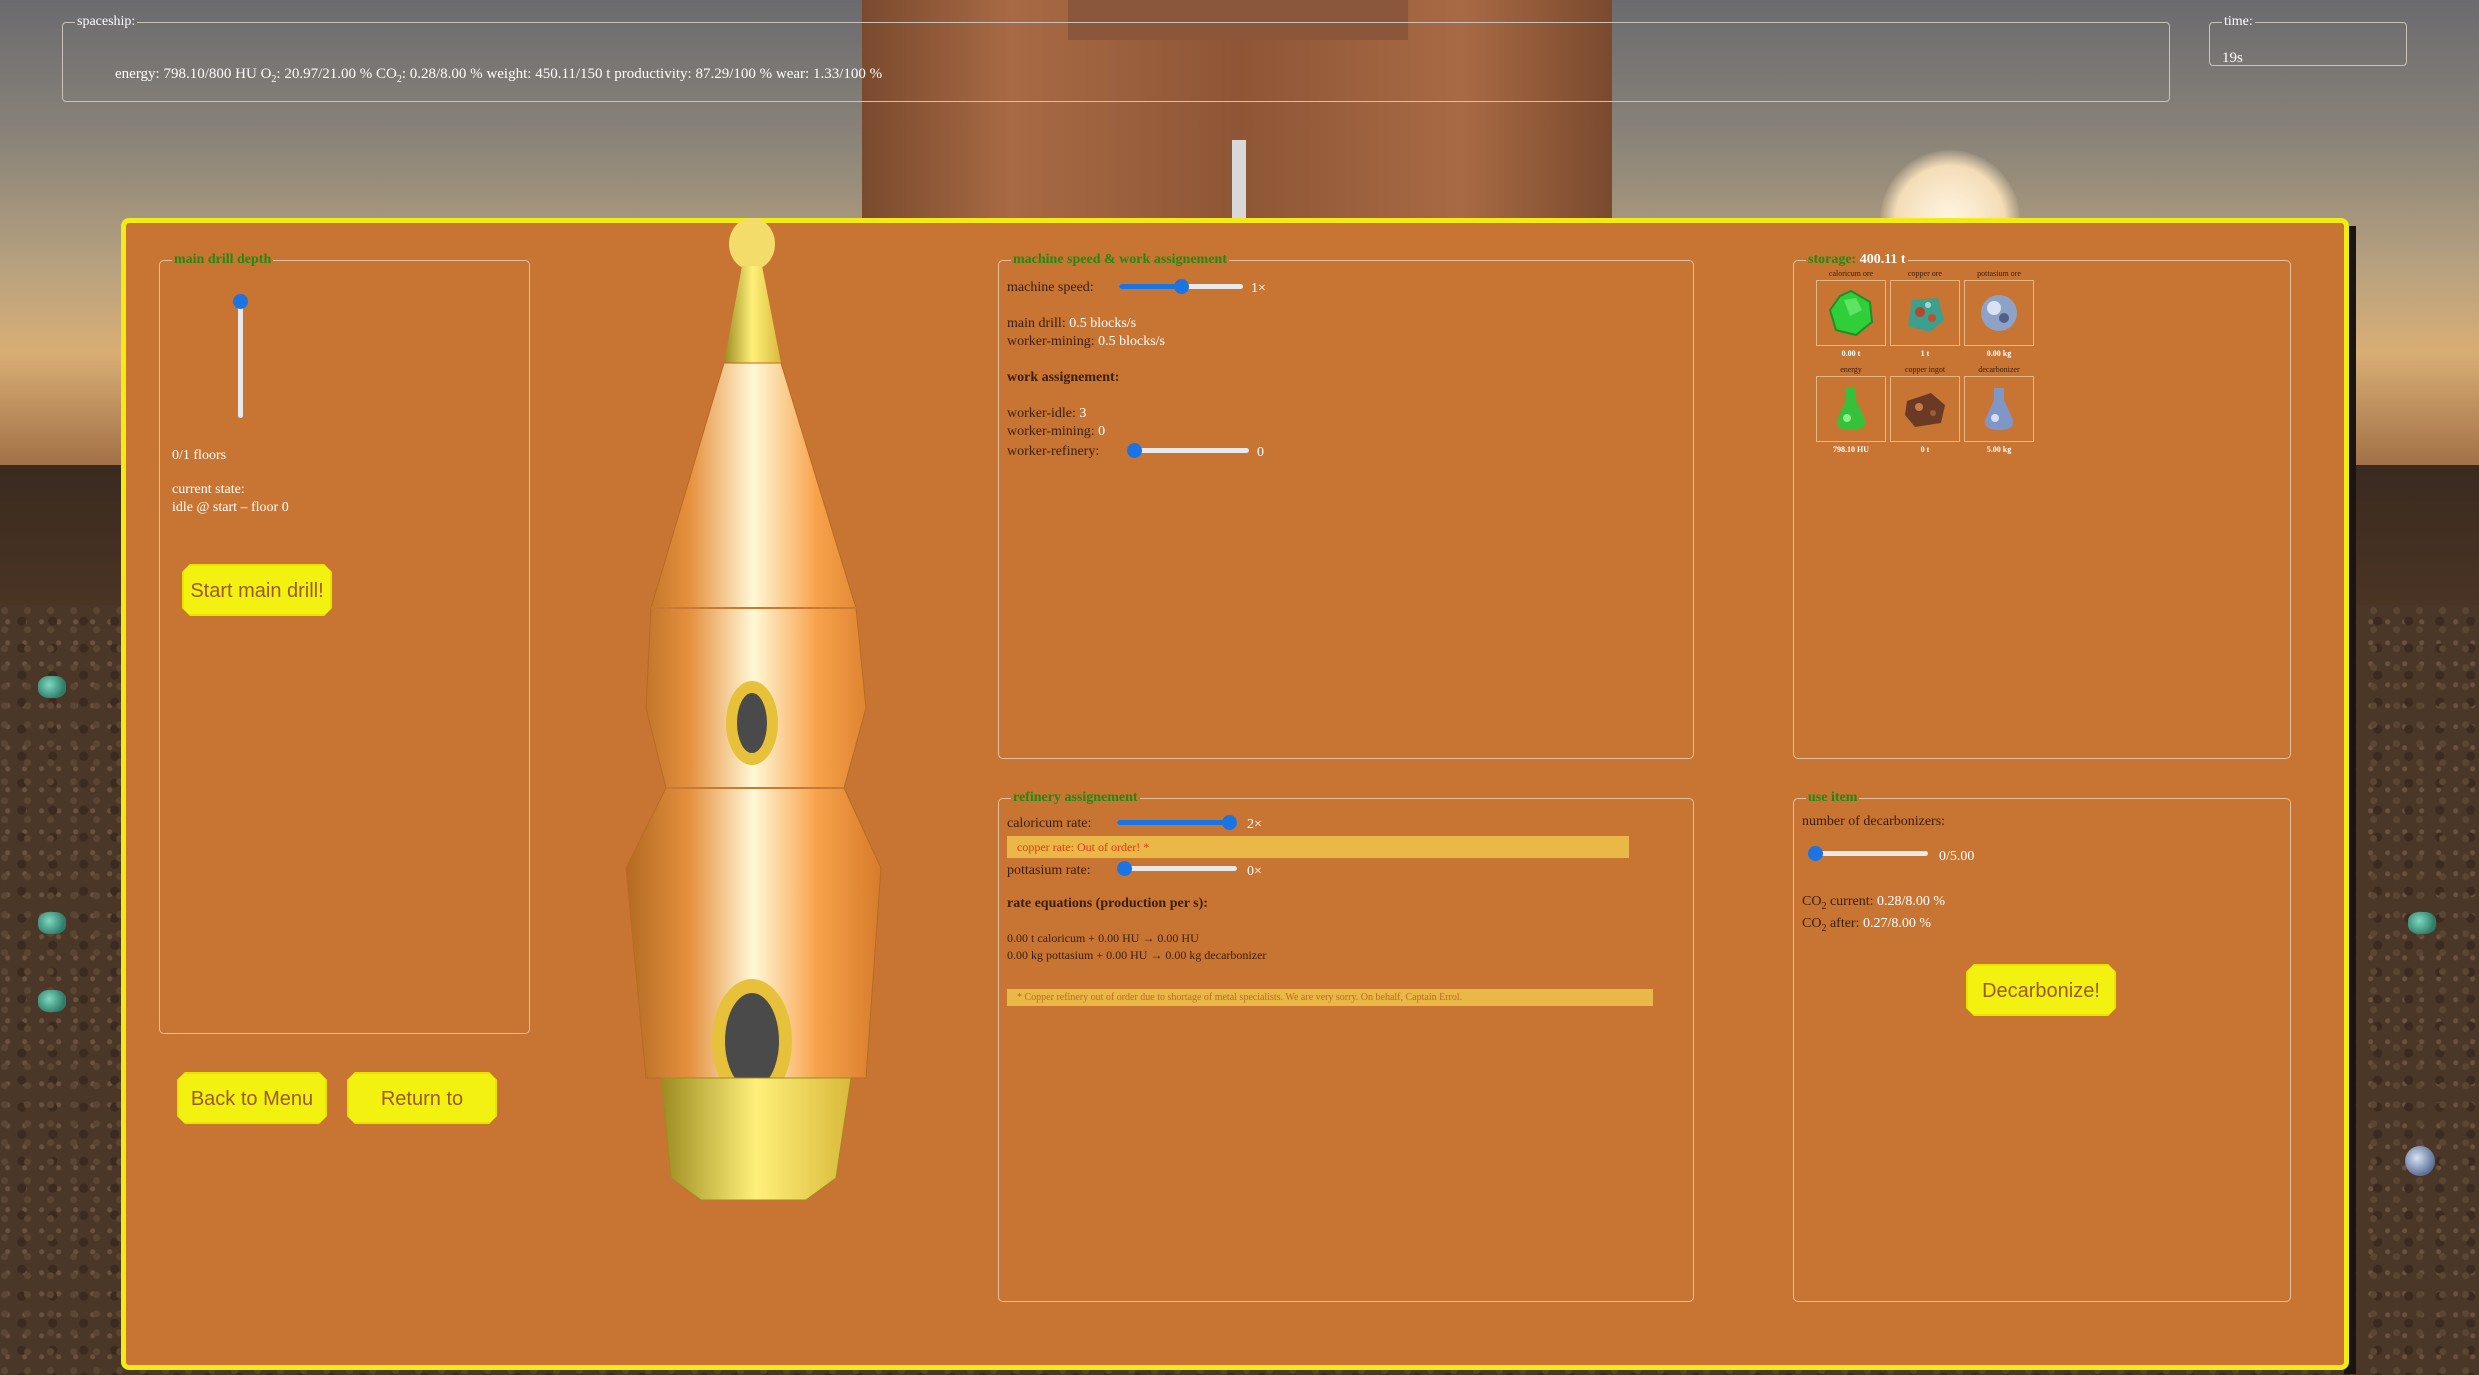 The image size is (2479, 1375). What do you see at coordinates (1833, 797) in the screenshot?
I see `use-item-legend: use item` at bounding box center [1833, 797].